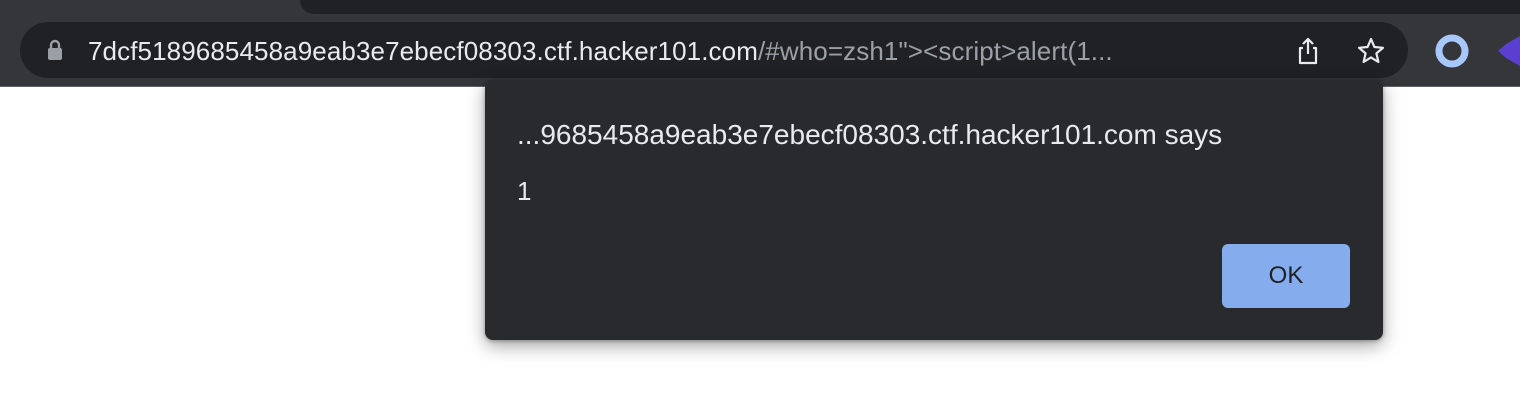 This screenshot has width=1520, height=414. Describe the element at coordinates (1371, 51) in the screenshot. I see `star-icon` at that location.